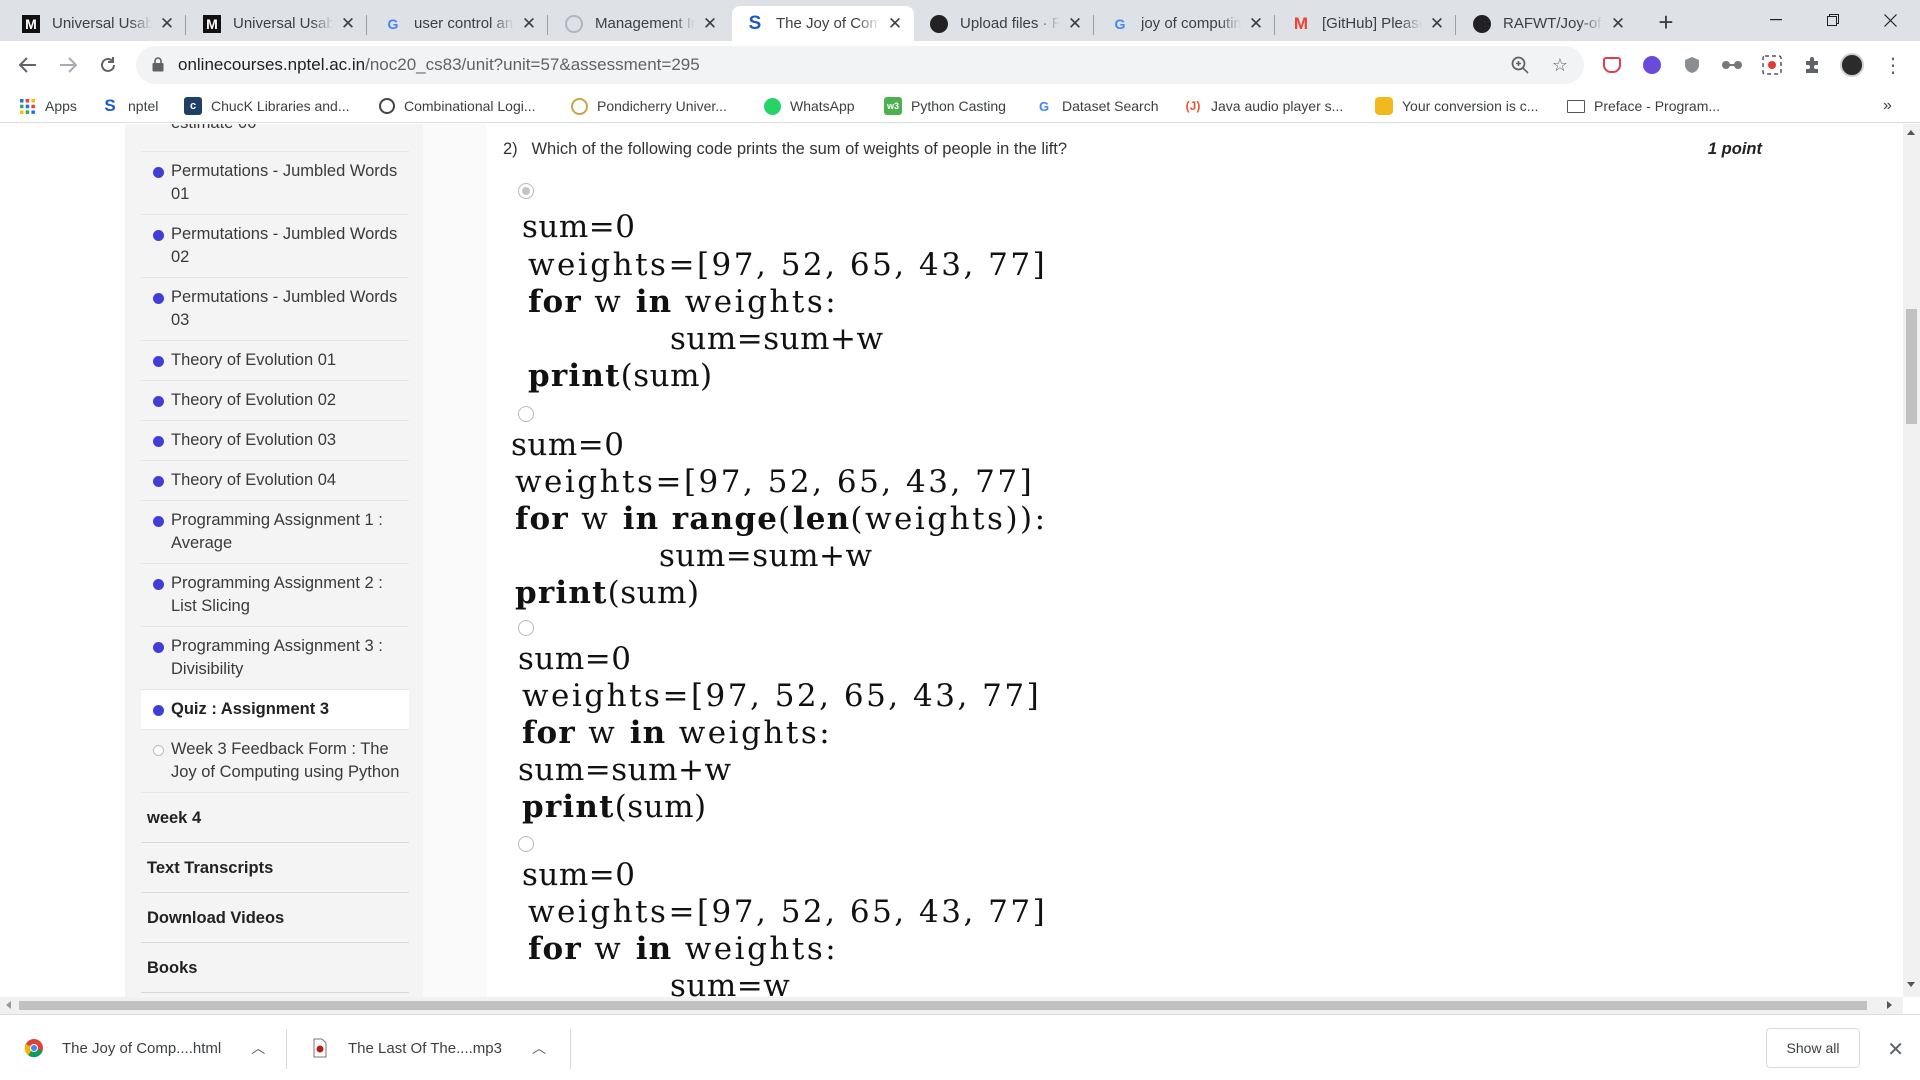 The image size is (1920, 1080). What do you see at coordinates (1097, 106) in the screenshot?
I see `bookmark-dataset-search: G Dataset Search` at bounding box center [1097, 106].